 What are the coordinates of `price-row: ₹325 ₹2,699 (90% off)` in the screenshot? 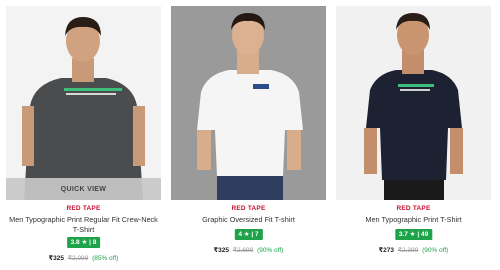 It's located at (248, 250).